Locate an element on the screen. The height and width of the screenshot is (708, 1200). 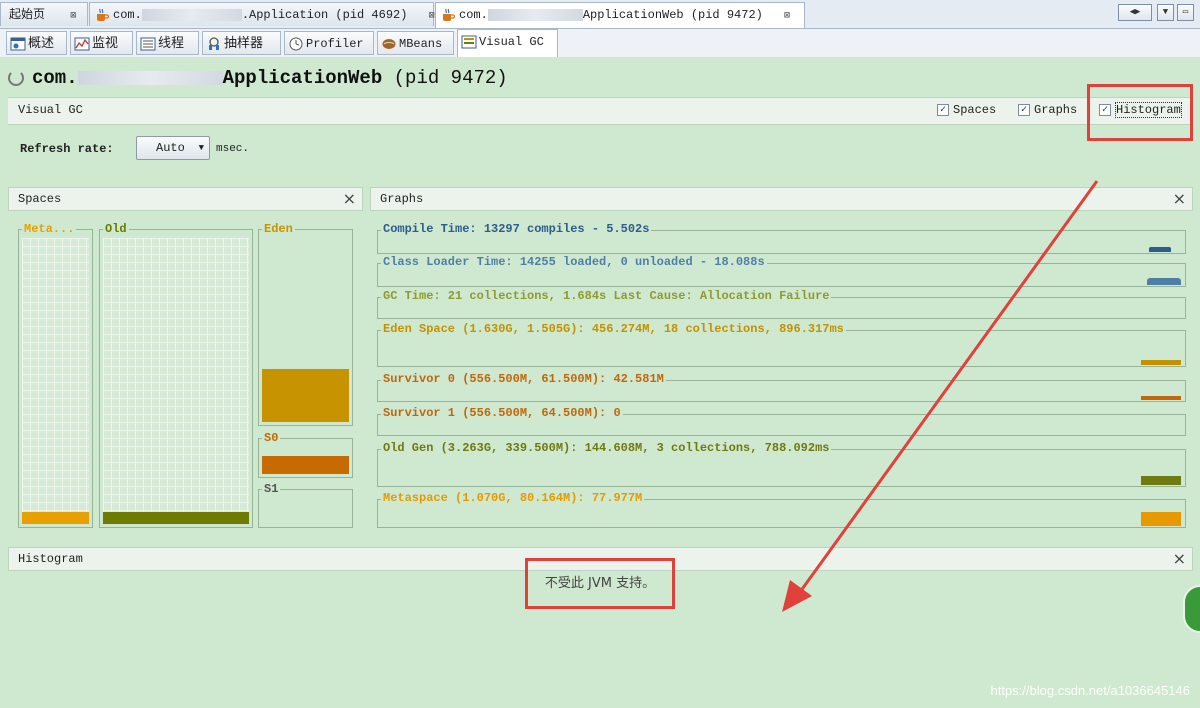
watermark: https://blog.csdn.net/a1036645146 is located at coordinates (1090, 690).